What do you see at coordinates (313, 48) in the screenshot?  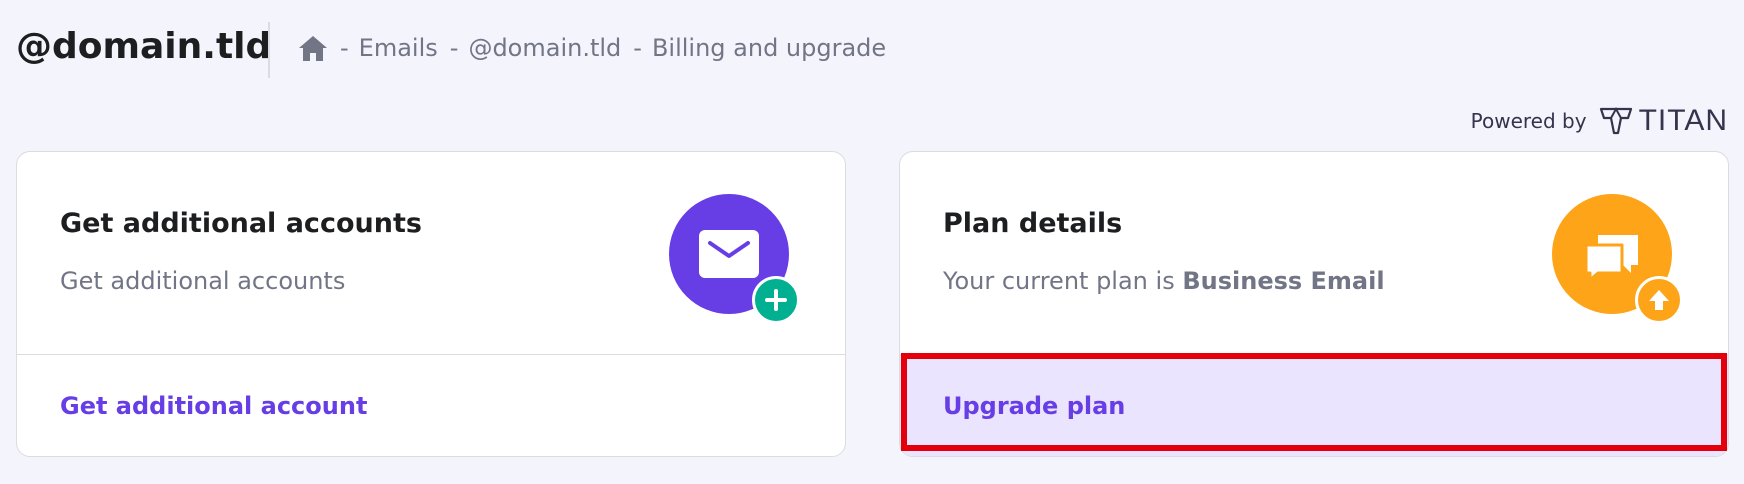 I see `home-icon` at bounding box center [313, 48].